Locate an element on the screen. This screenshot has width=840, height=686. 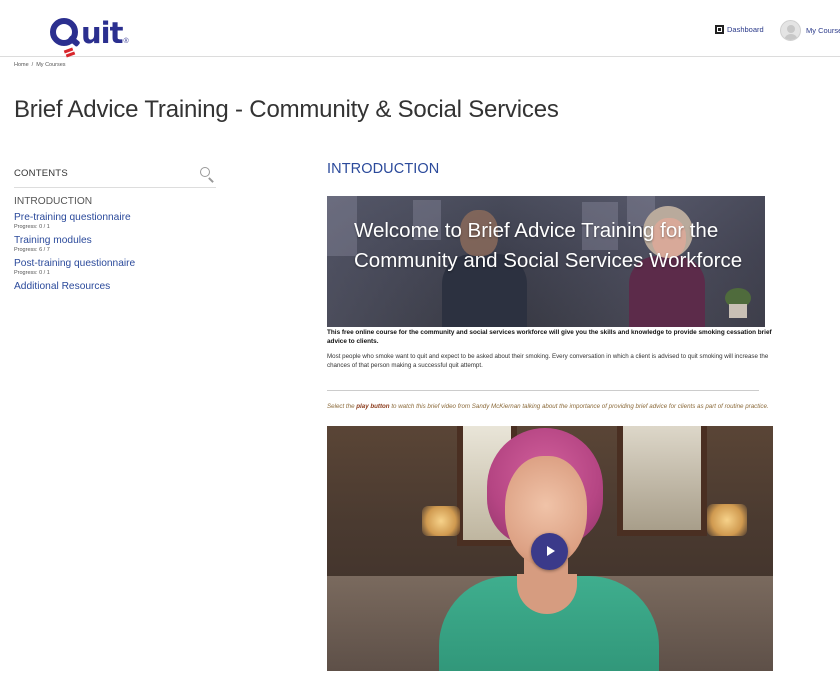
my-courses-menu: My Course is located at coordinates (823, 30).